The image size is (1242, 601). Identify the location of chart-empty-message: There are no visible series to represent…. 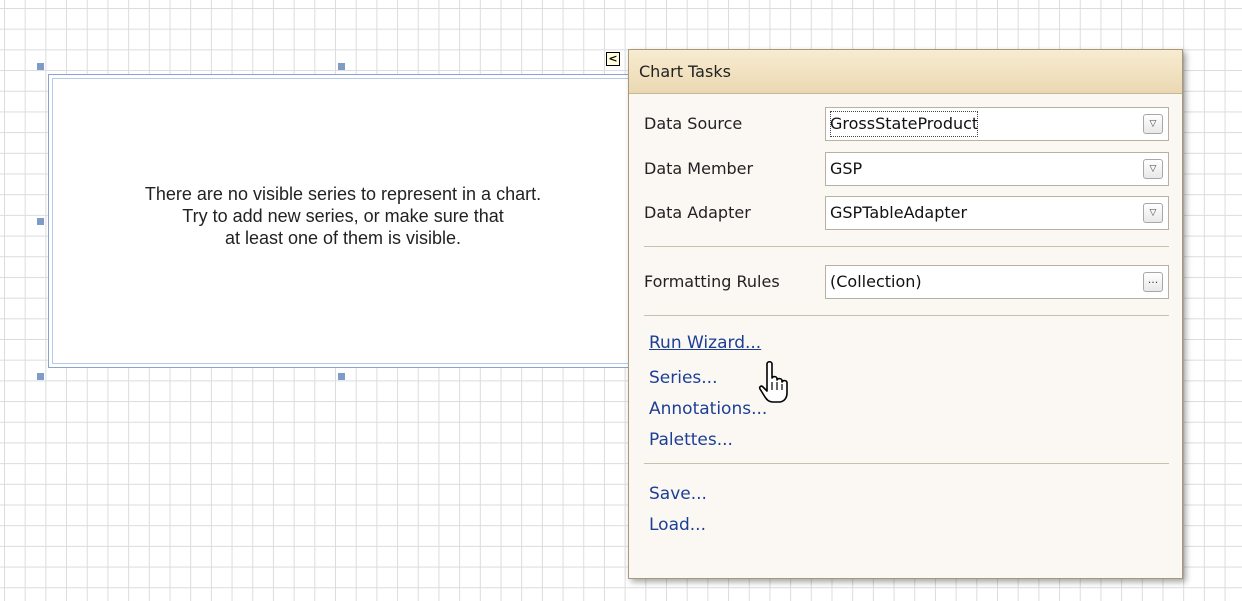
(343, 216).